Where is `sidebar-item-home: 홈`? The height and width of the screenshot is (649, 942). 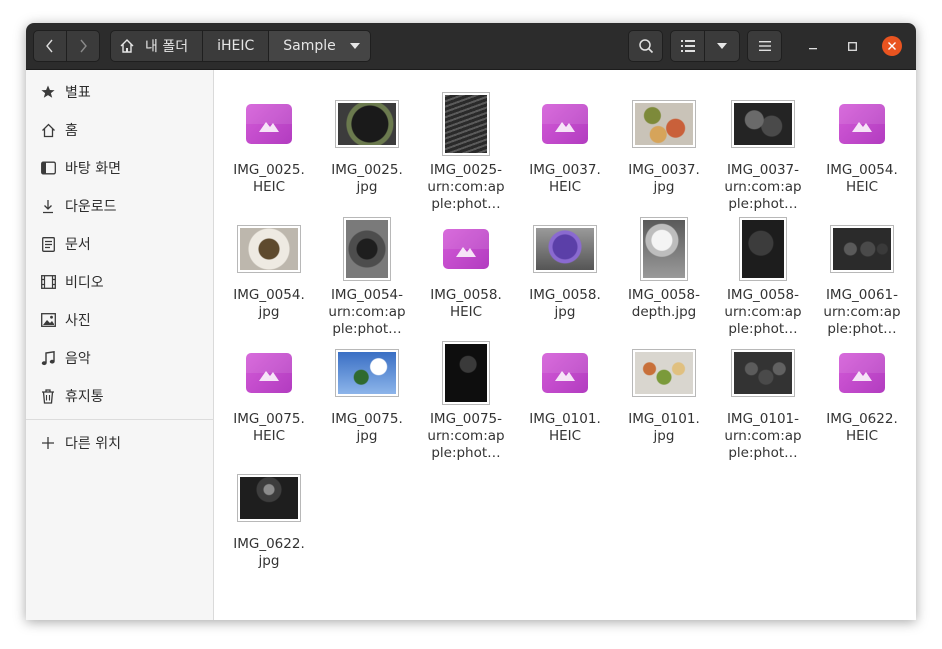 sidebar-item-home: 홈 is located at coordinates (120, 130).